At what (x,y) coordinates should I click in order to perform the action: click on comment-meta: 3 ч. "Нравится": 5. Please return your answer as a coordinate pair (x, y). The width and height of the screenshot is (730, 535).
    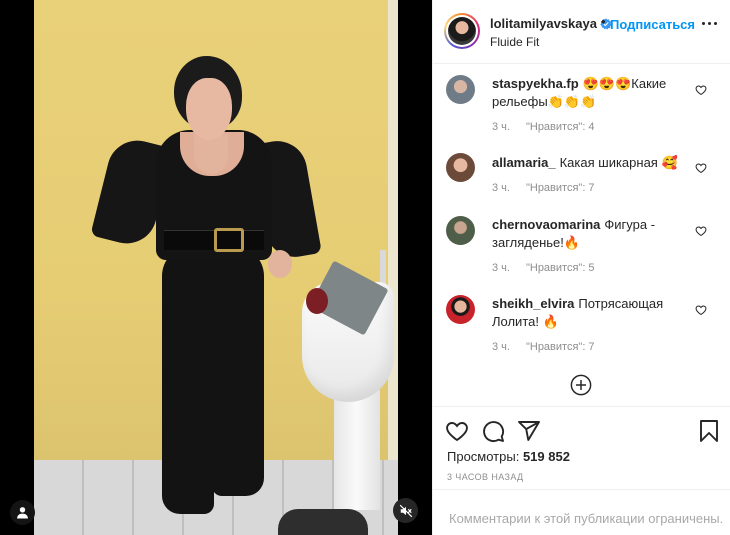
    Looking at the image, I should click on (551, 268).